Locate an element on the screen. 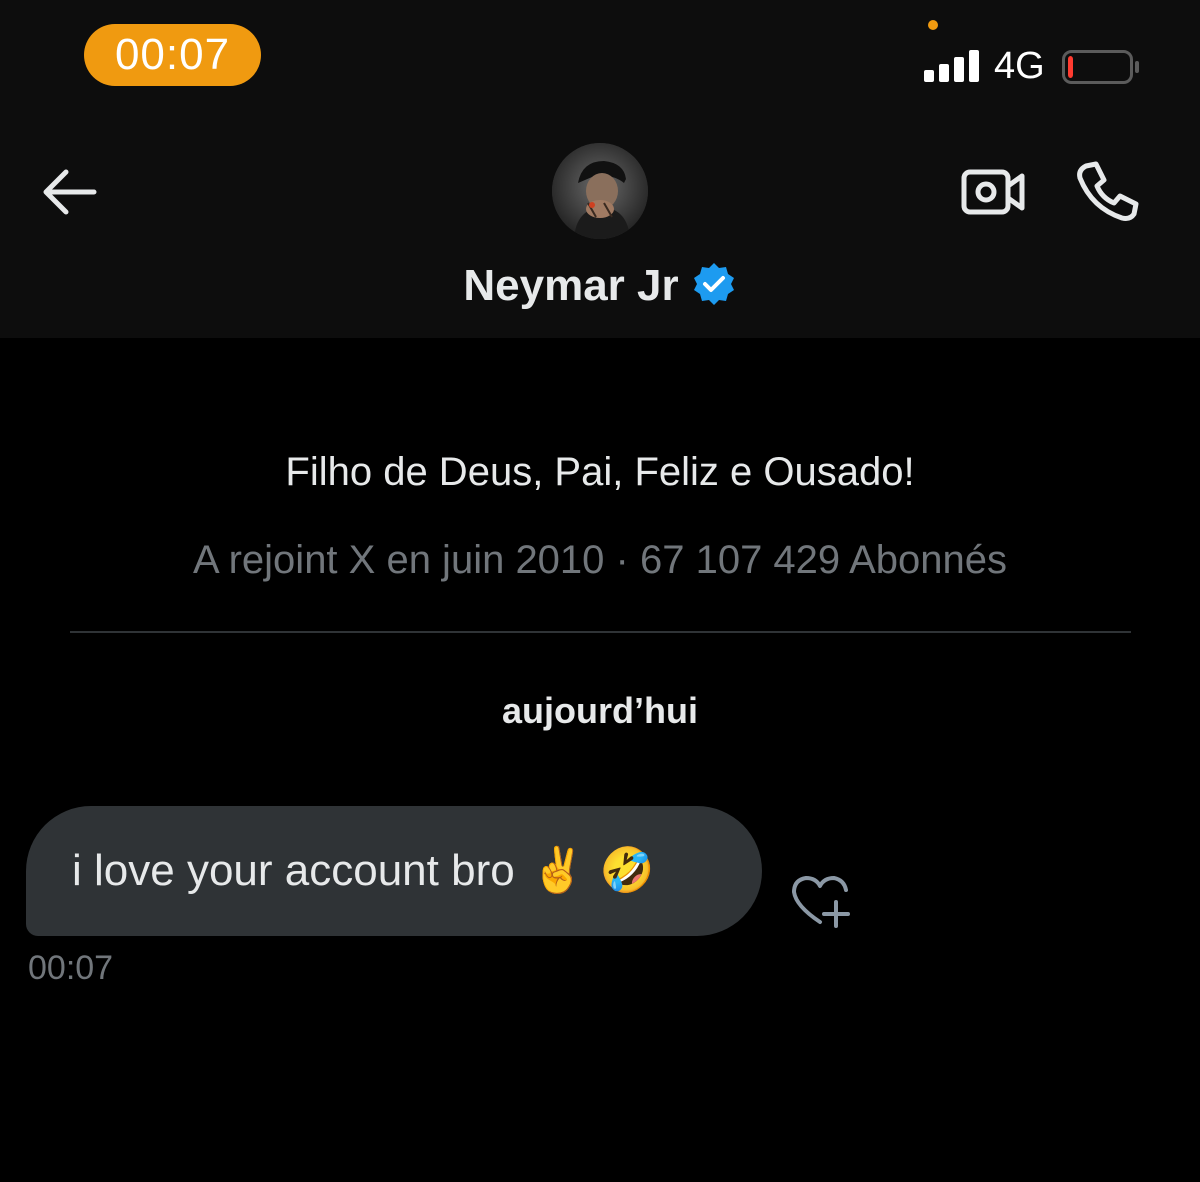 This screenshot has height=1182, width=1200. battery-icon is located at coordinates (1100, 67).